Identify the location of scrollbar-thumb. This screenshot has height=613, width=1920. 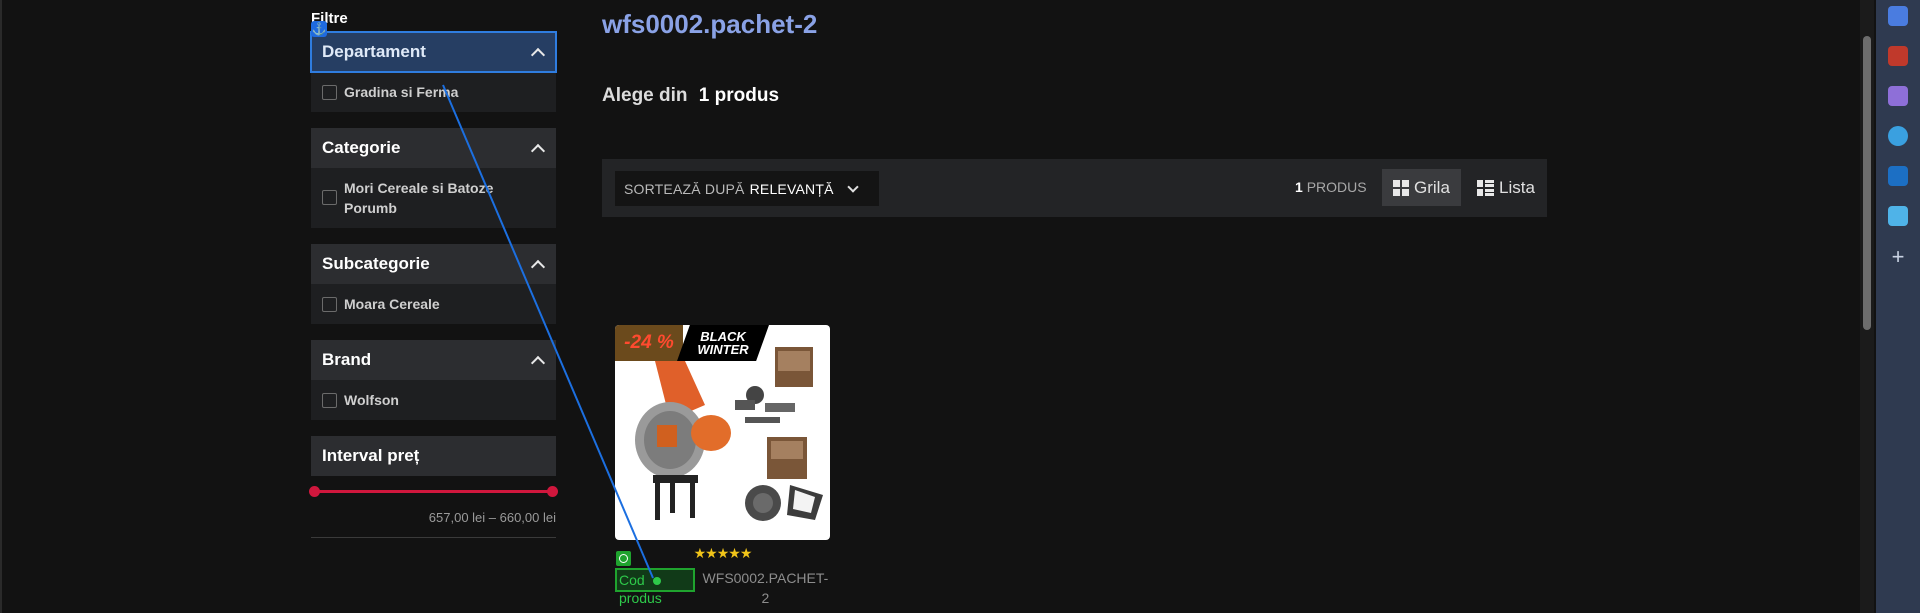
(1867, 183).